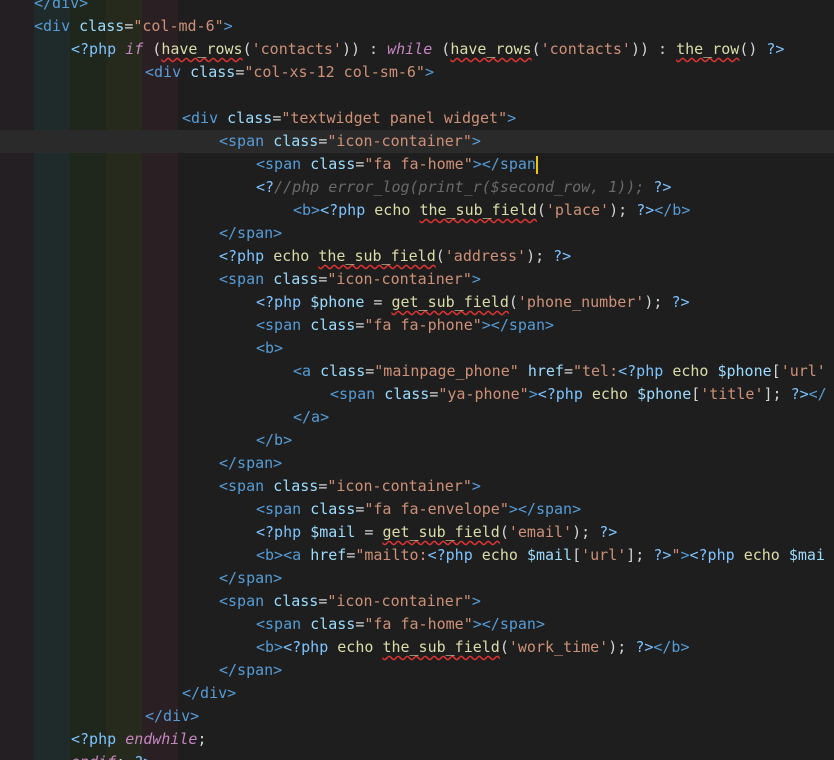 The height and width of the screenshot is (760, 834). What do you see at coordinates (246, 141) in the screenshot?
I see `code-token: <span` at bounding box center [246, 141].